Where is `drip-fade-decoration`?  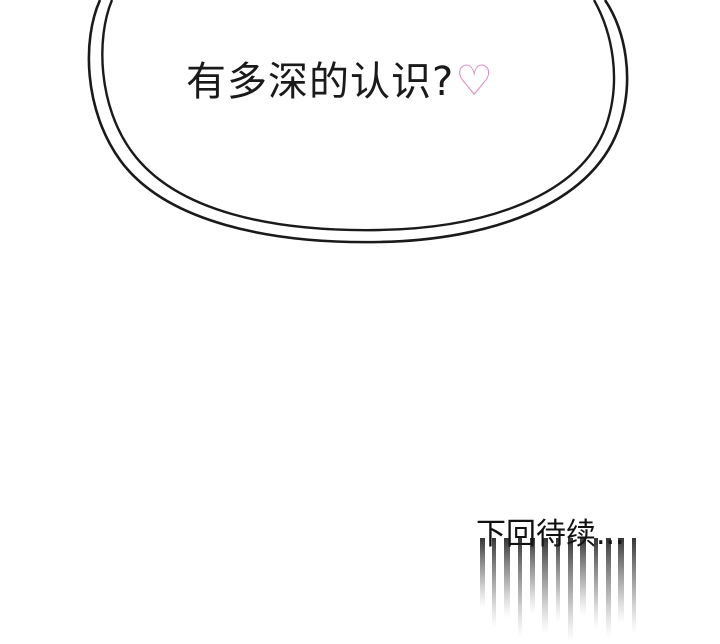 drip-fade-decoration is located at coordinates (558, 590).